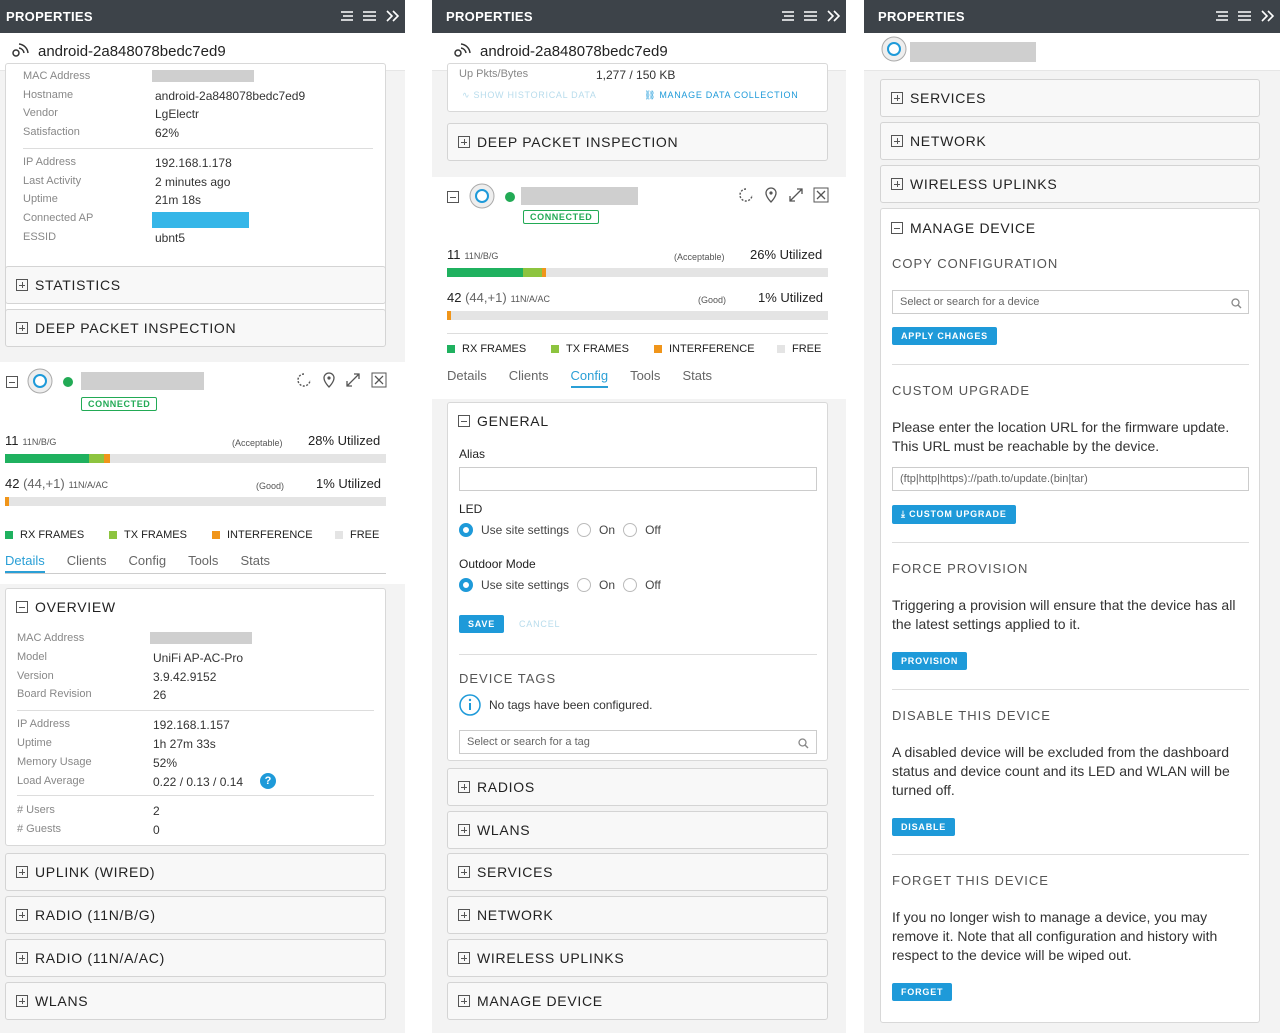 Image resolution: width=1280 pixels, height=1033 pixels. Describe the element at coordinates (975, 263) in the screenshot. I see `copy-config-title: COPY CONFIGURATION` at that location.